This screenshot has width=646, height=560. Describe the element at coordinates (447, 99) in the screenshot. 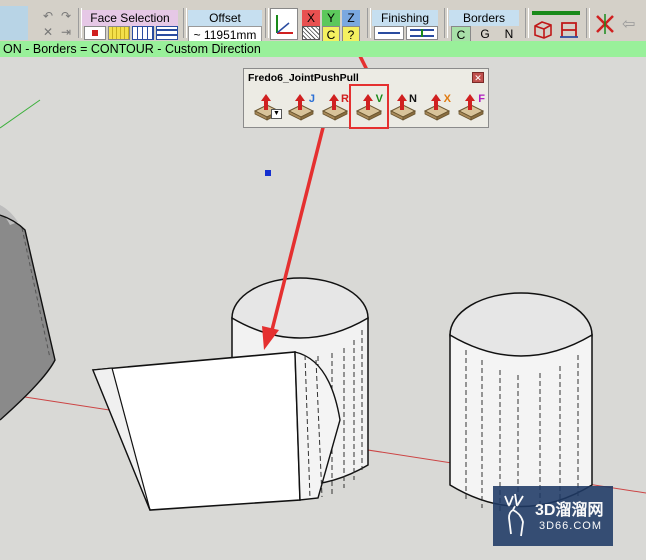

I see `pushpull-letter: X` at that location.